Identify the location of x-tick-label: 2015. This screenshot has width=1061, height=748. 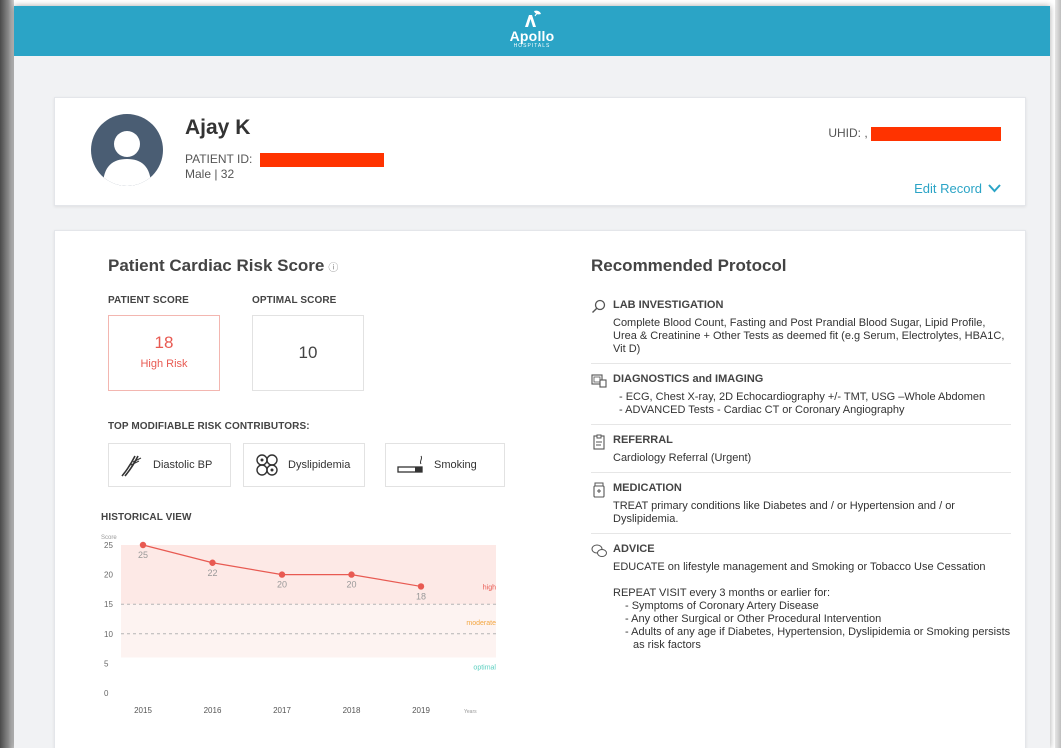
(143, 710).